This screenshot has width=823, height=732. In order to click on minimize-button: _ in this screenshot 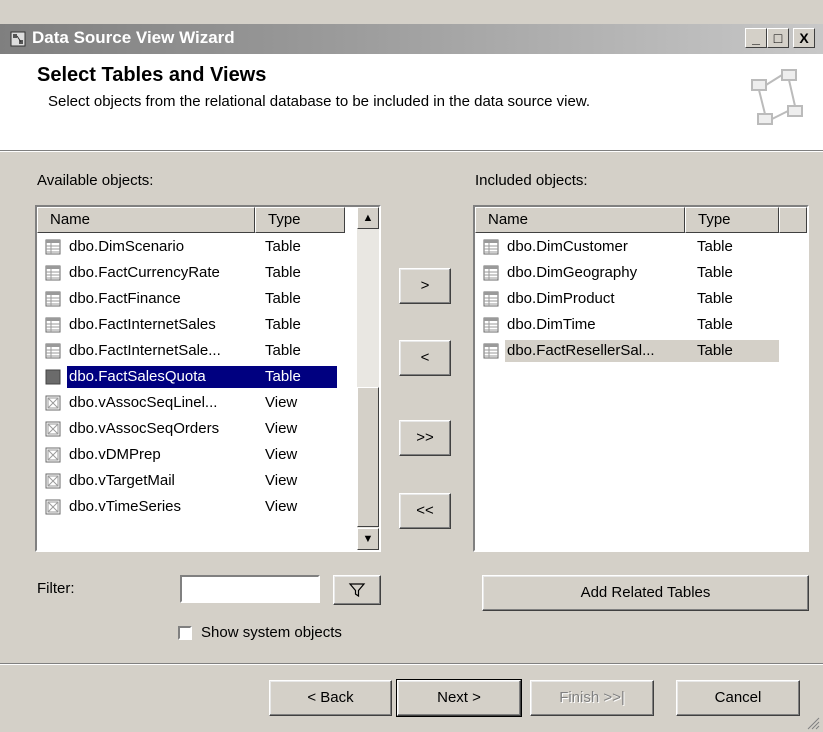, I will do `click(756, 38)`.